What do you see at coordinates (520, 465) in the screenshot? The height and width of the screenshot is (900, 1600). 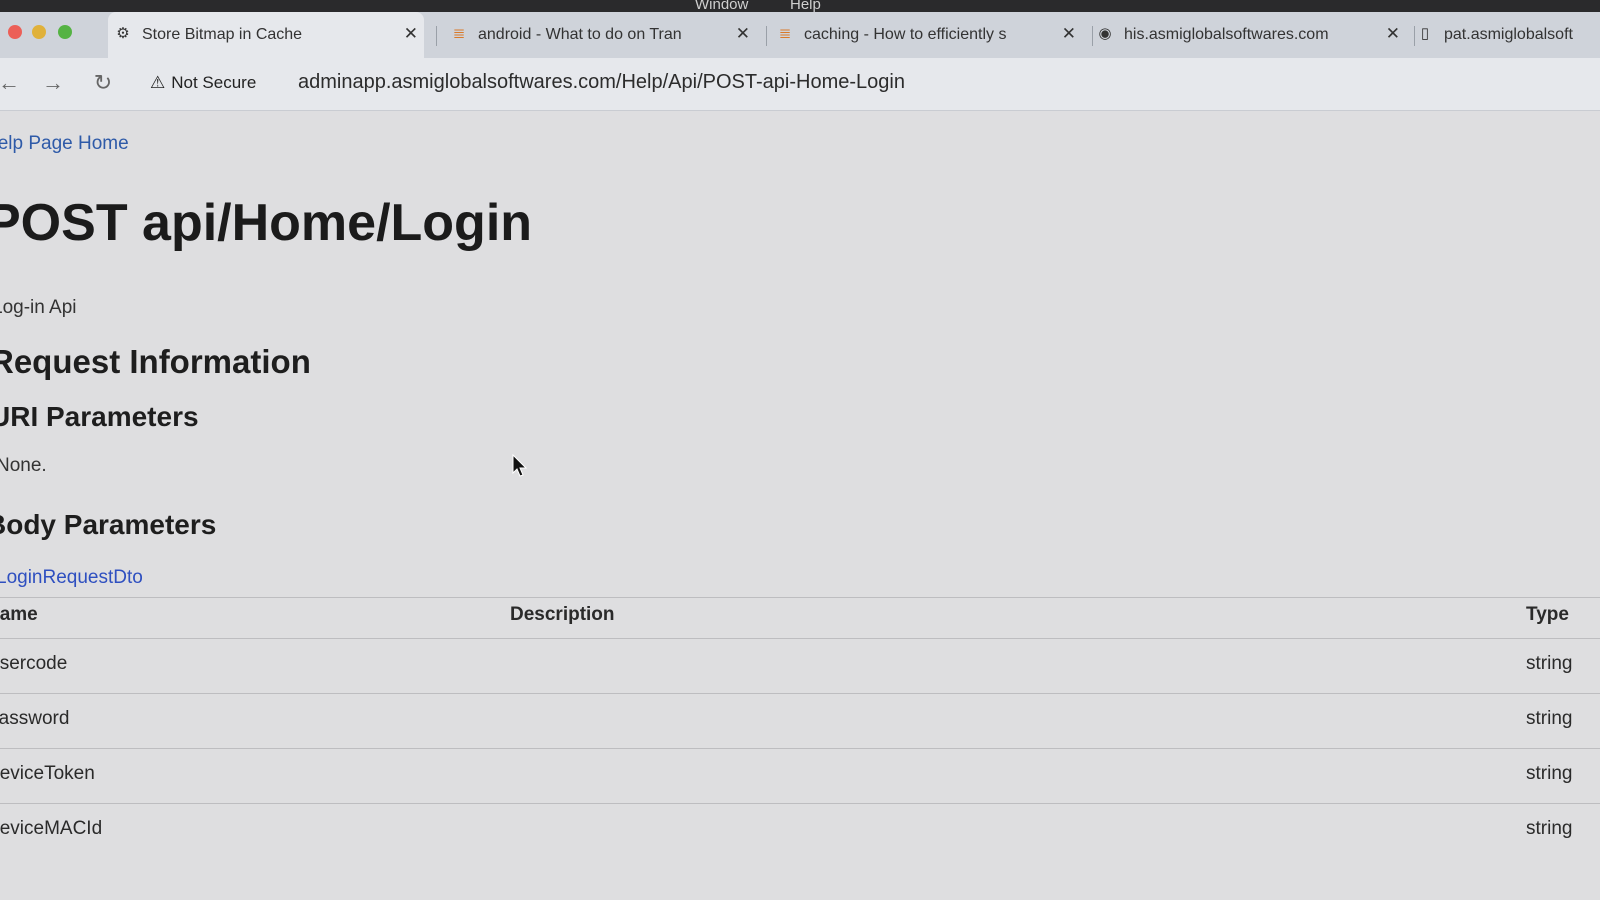 I see `mouse-cursor-icon` at bounding box center [520, 465].